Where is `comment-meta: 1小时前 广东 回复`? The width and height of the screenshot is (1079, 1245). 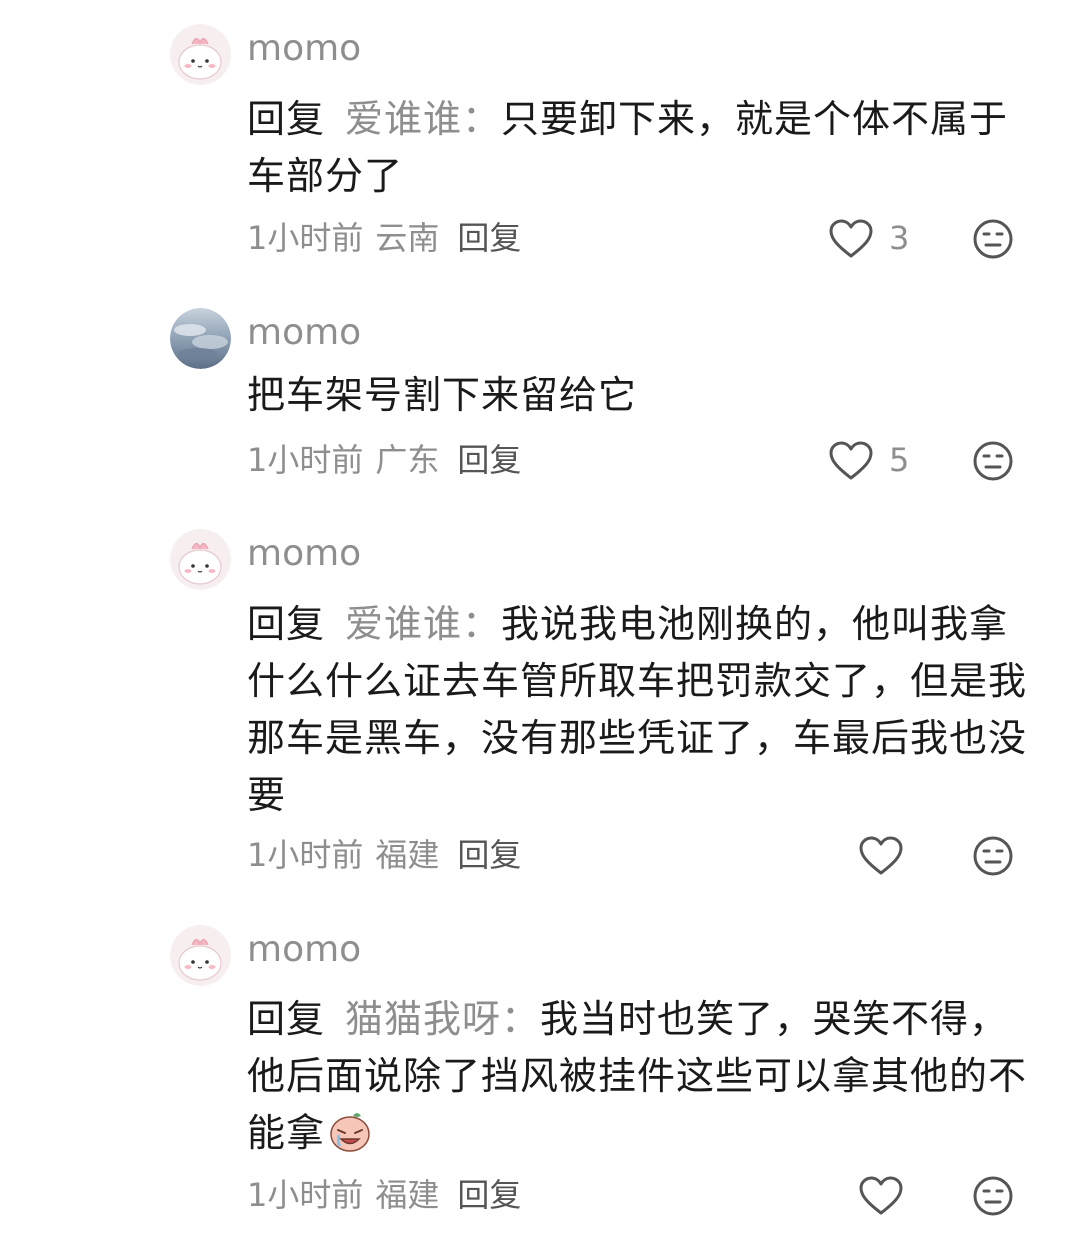
comment-meta: 1小时前 广东 回复 is located at coordinates (384, 460).